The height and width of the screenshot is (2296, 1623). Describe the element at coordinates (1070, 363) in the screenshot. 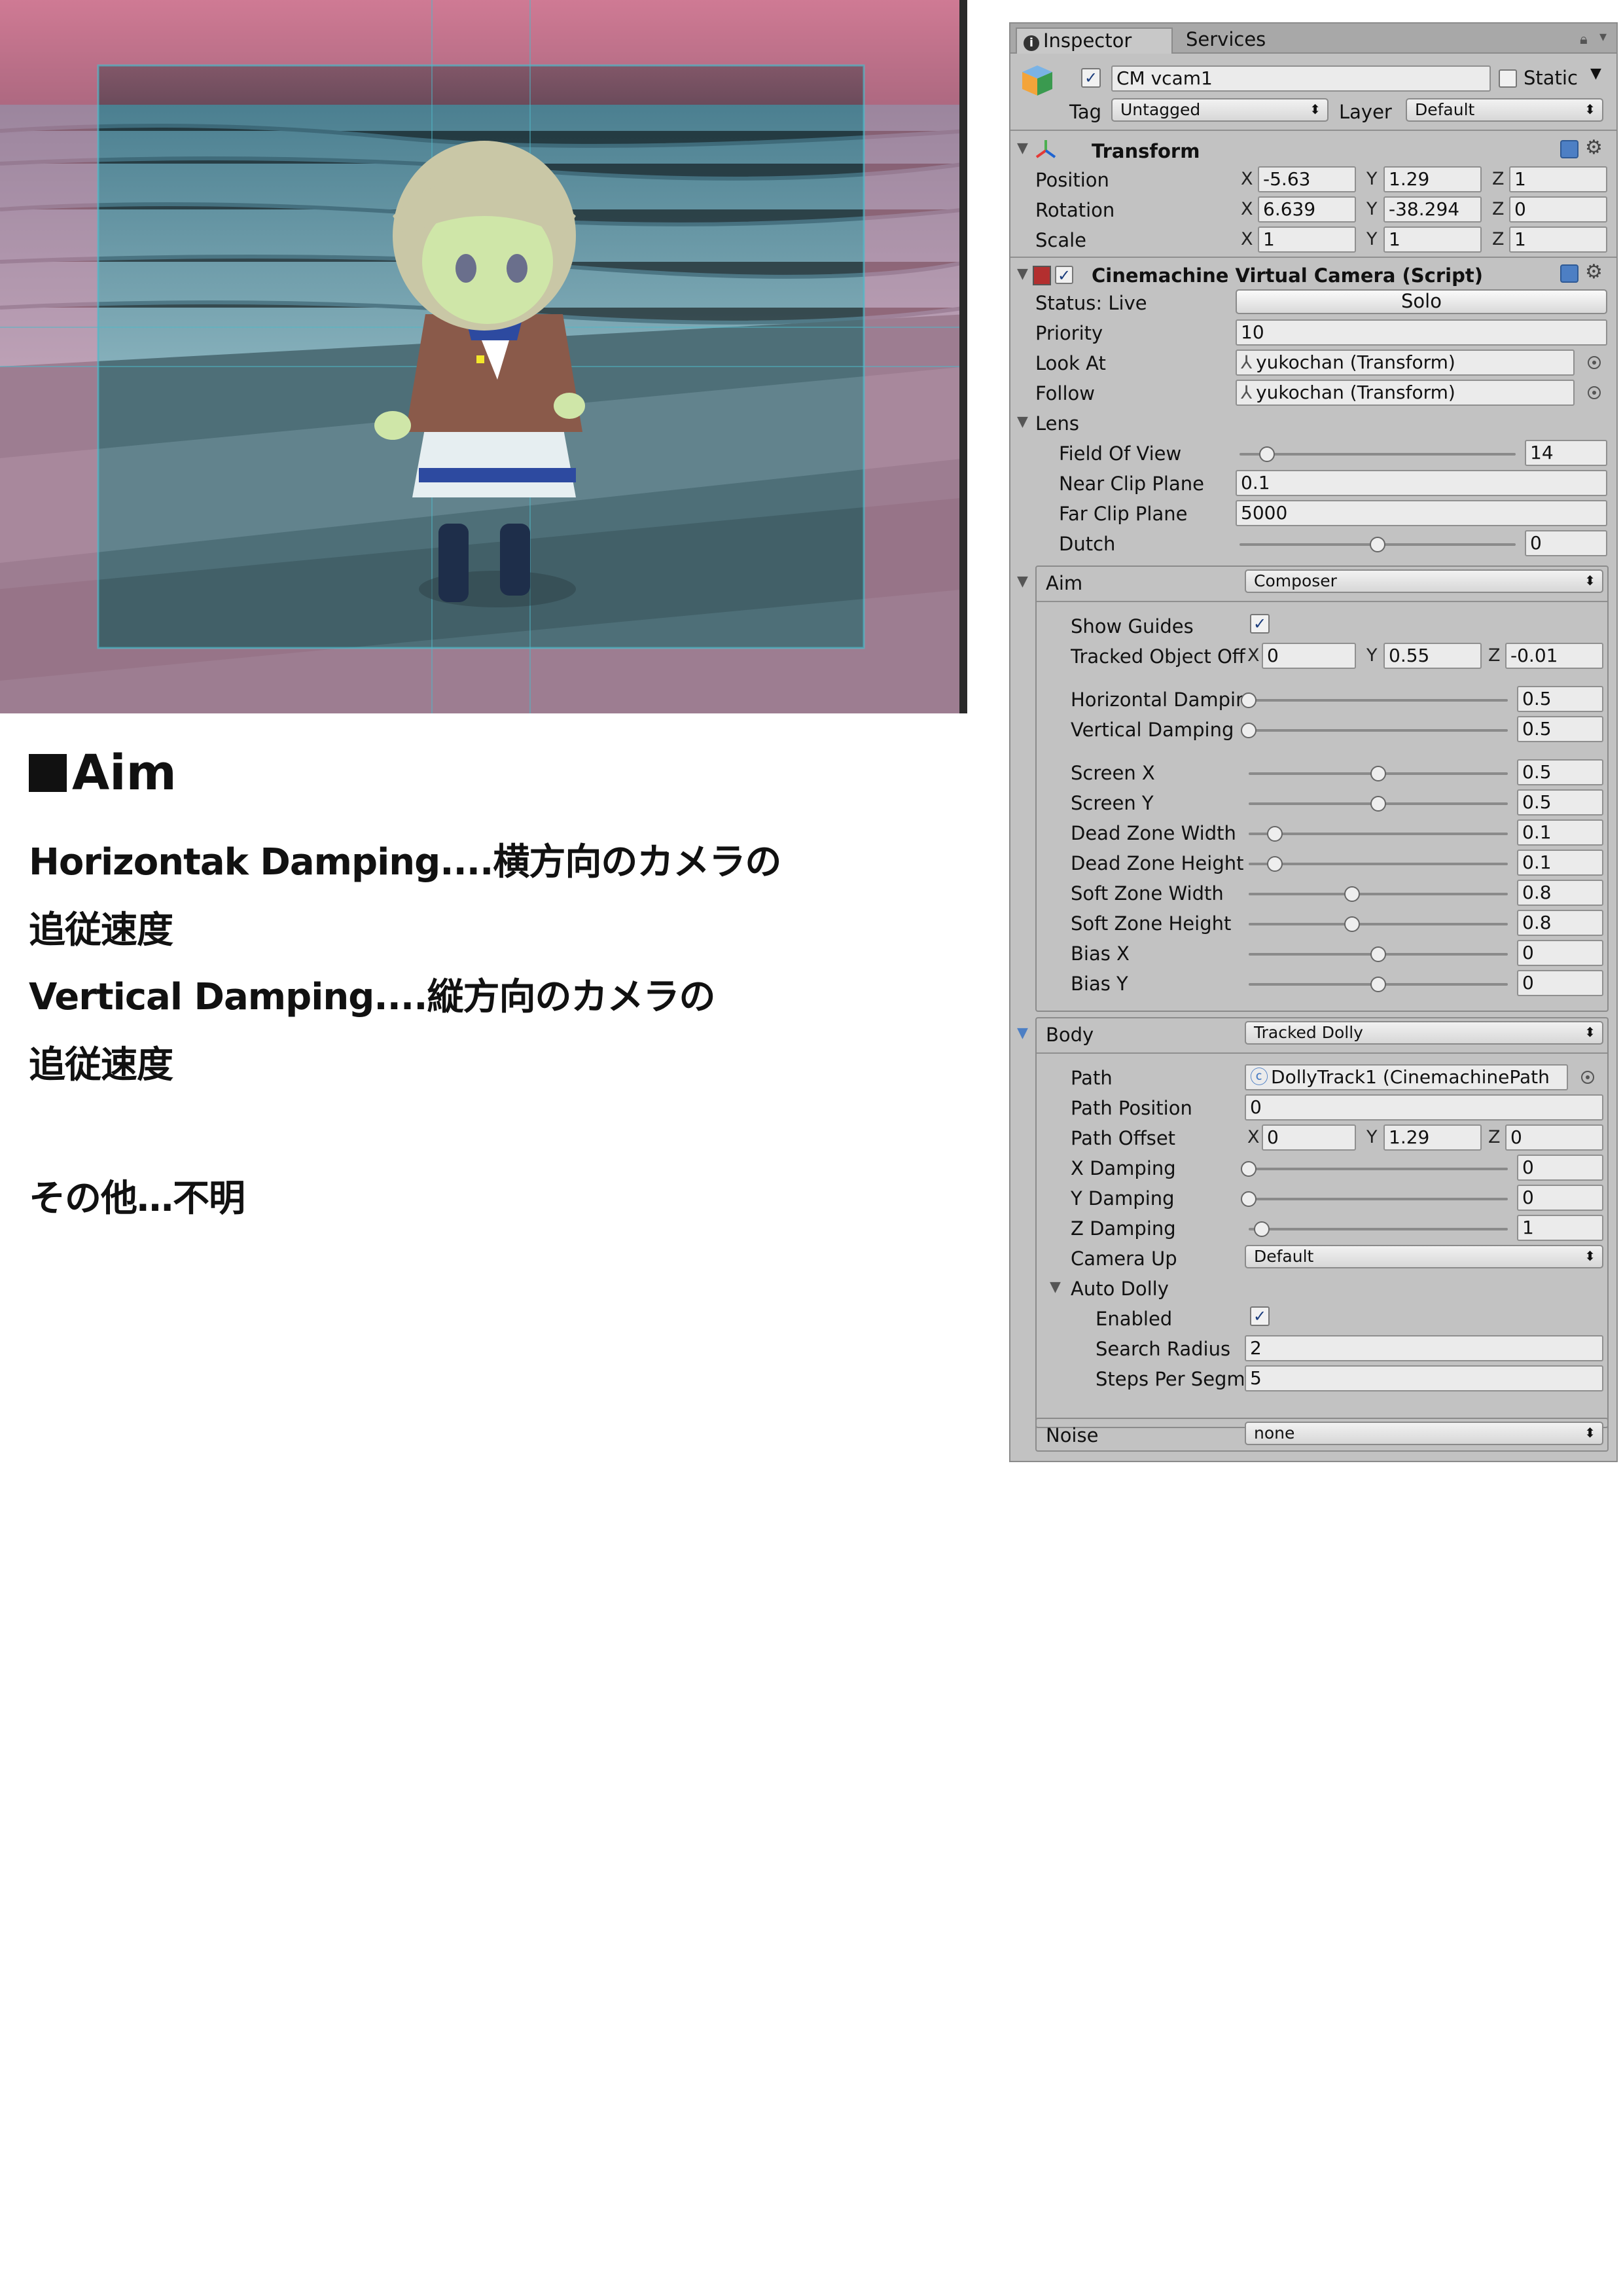

I see `look-at-label: Look At` at that location.